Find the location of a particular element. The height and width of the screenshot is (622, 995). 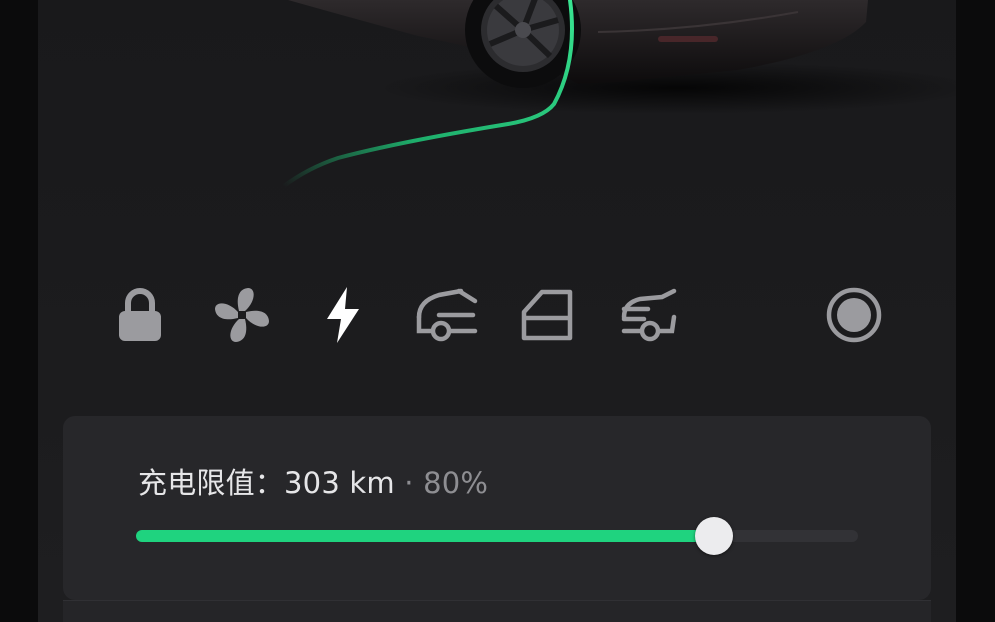

lock-button is located at coordinates (140, 315).